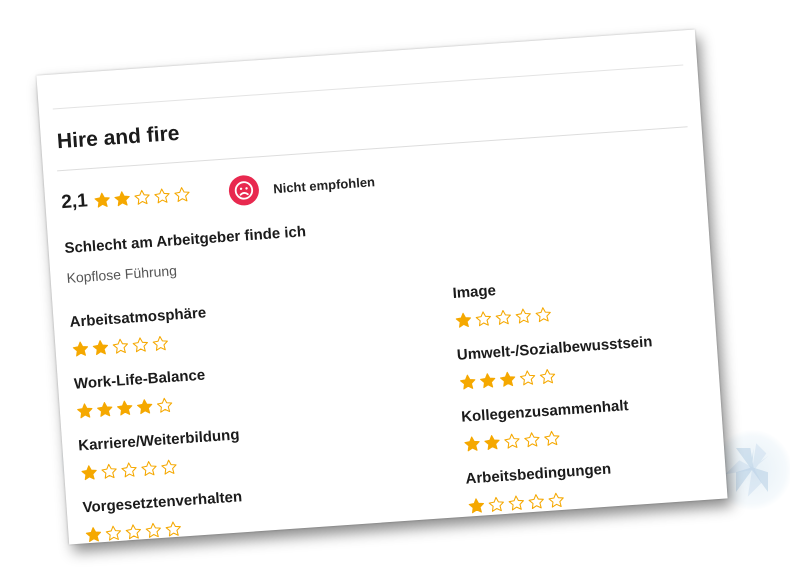  I want to click on overall-rating: 2,1 Nicht empfohlen, so click(218, 192).